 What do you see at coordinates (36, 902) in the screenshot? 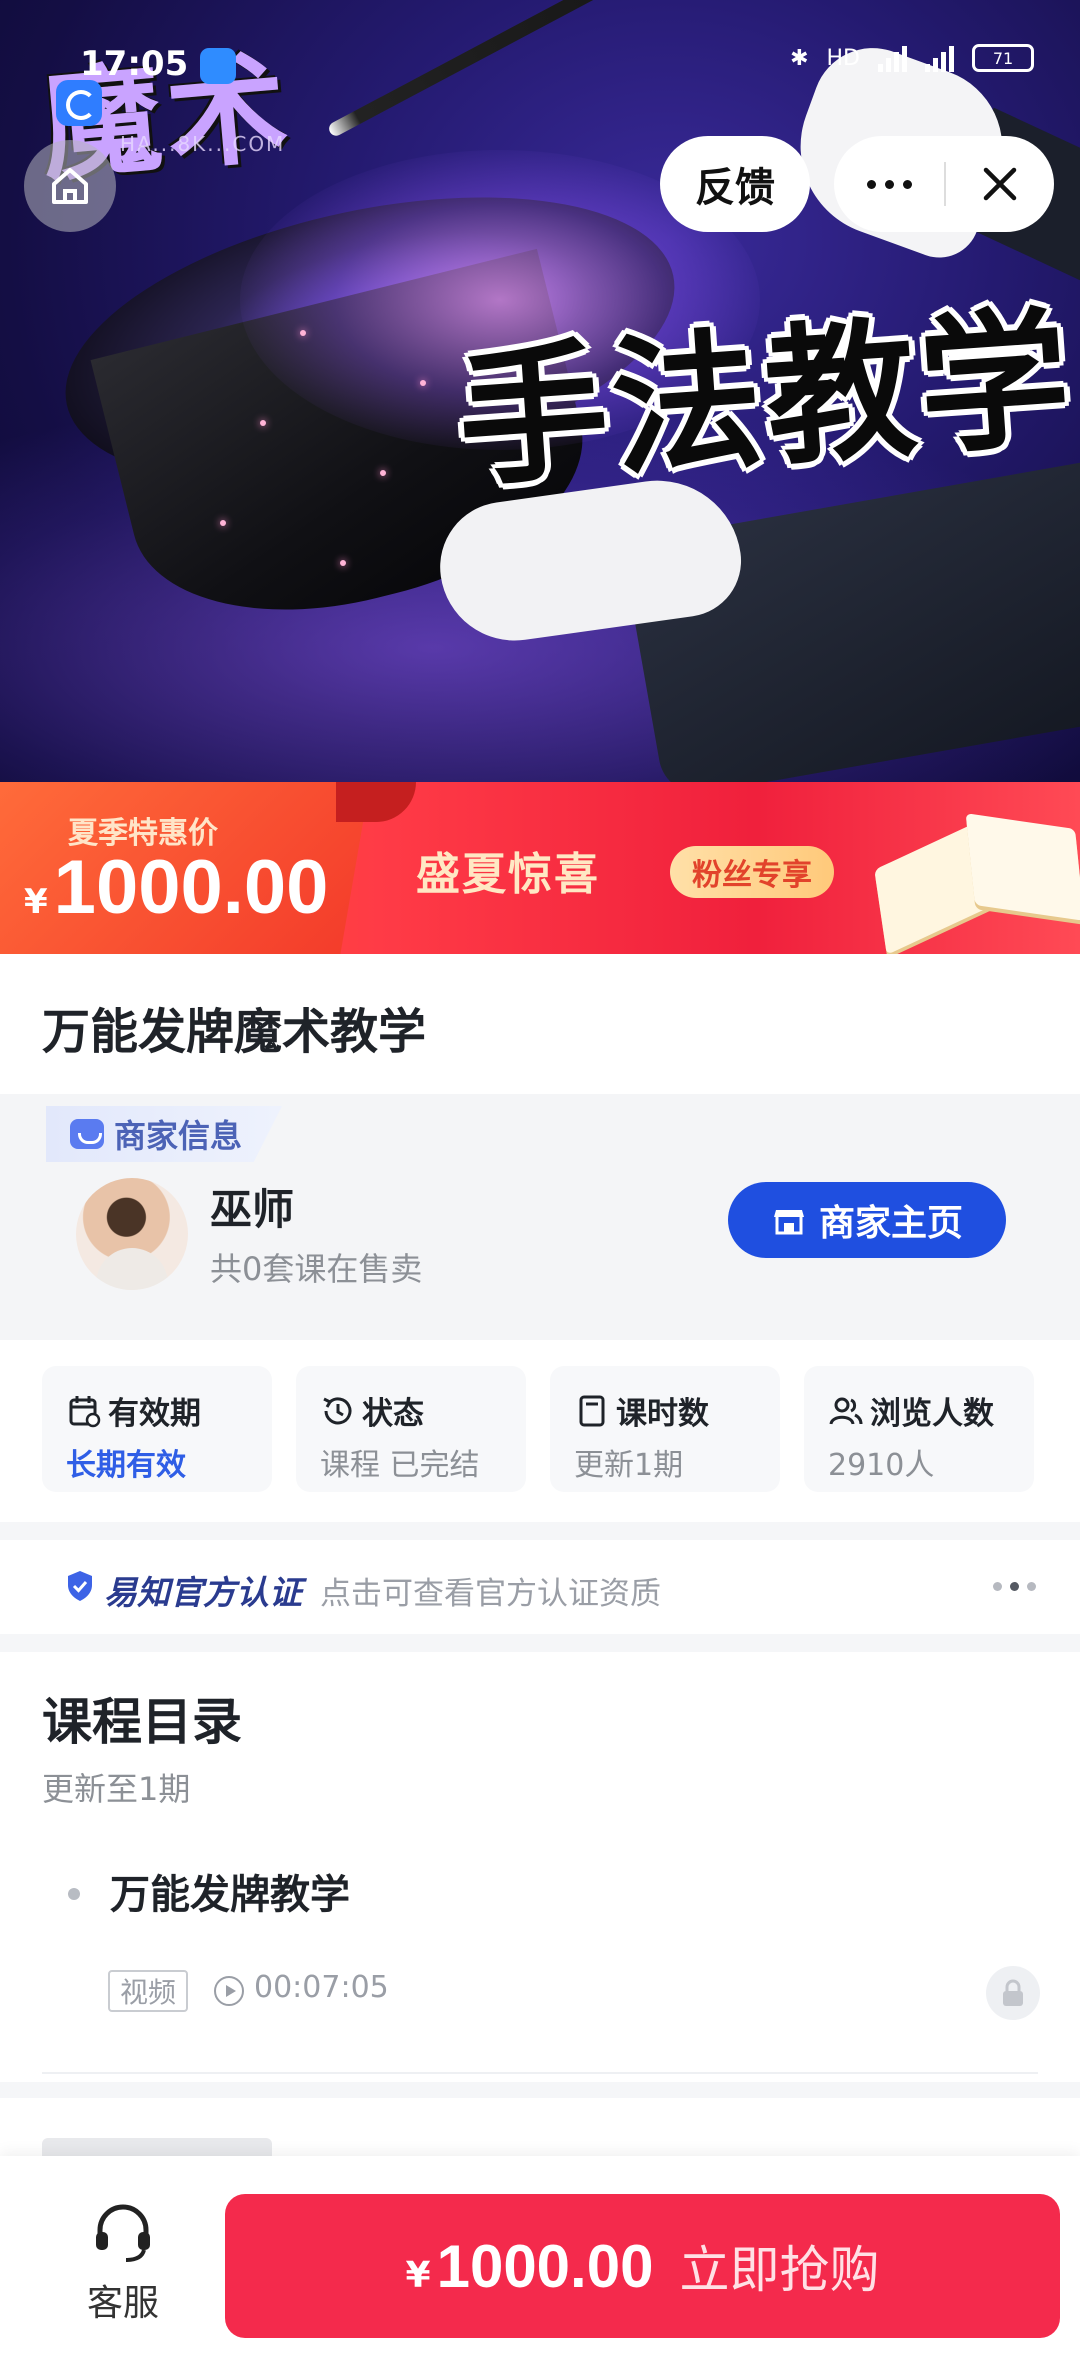
I see `promo-currency: ¥` at bounding box center [36, 902].